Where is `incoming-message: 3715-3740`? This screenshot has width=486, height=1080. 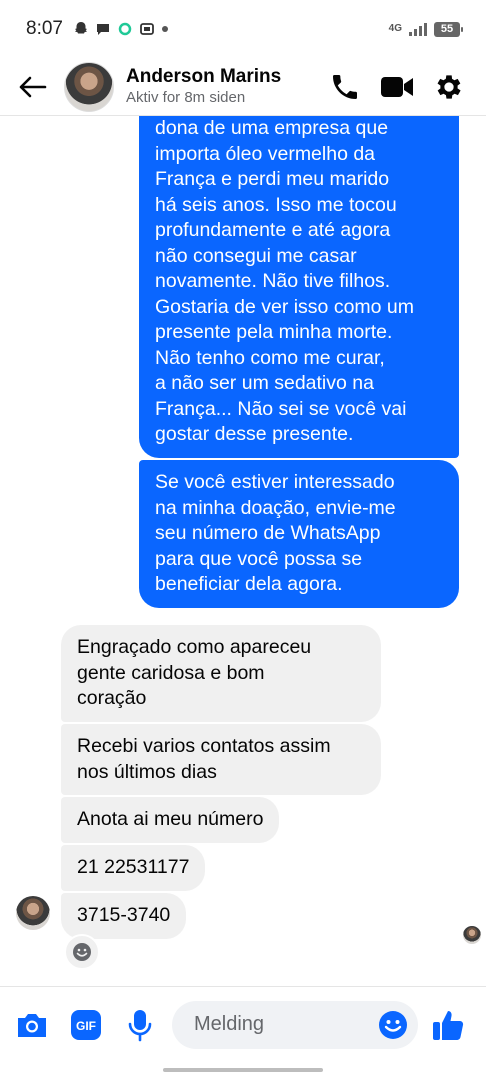
incoming-message: 3715-3740 is located at coordinates (124, 916).